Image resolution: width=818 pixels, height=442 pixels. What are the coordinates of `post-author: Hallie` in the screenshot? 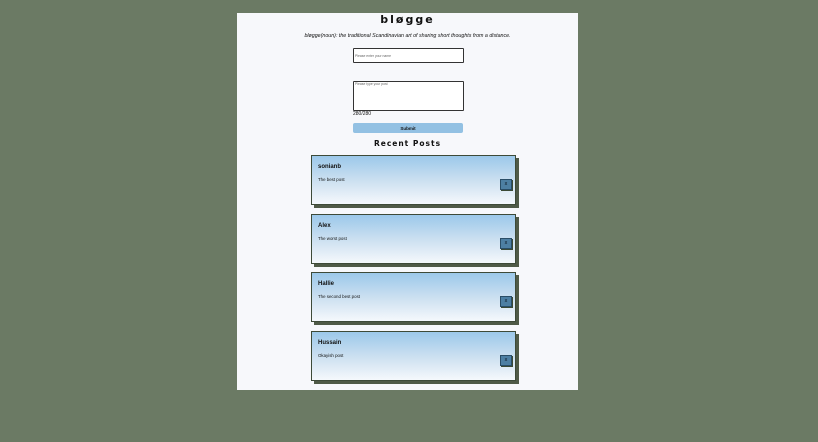 It's located at (326, 284).